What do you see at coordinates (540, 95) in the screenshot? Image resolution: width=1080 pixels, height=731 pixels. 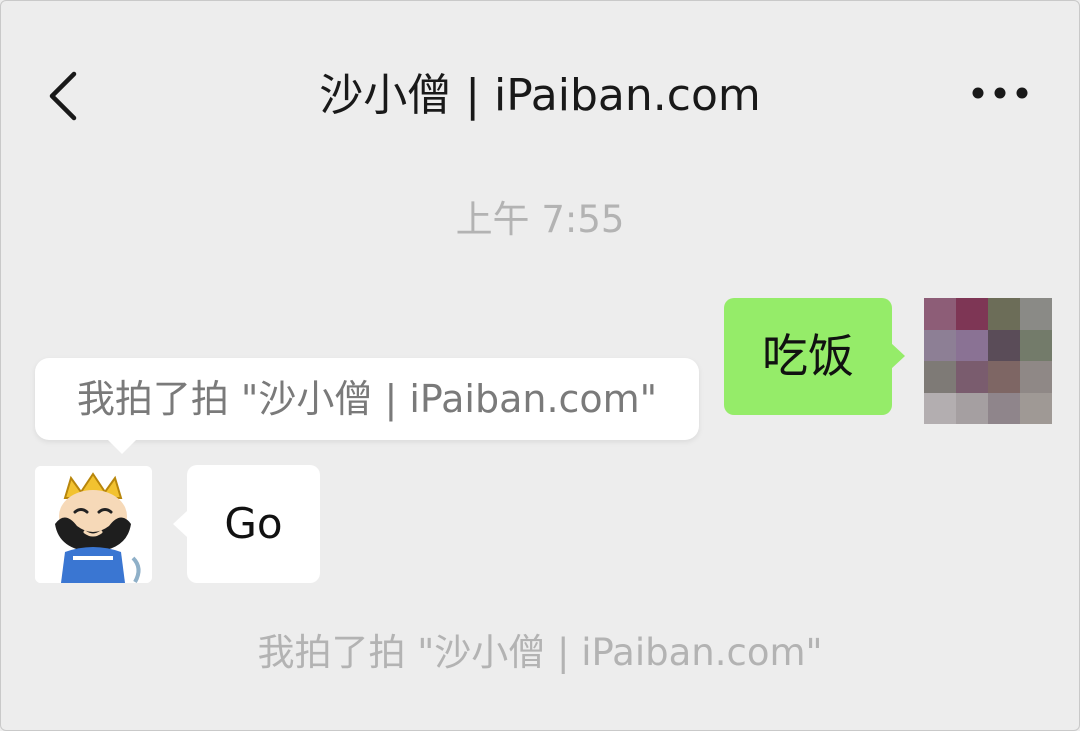 I see `chat-title: 沙小僧 | iPaiban.com` at bounding box center [540, 95].